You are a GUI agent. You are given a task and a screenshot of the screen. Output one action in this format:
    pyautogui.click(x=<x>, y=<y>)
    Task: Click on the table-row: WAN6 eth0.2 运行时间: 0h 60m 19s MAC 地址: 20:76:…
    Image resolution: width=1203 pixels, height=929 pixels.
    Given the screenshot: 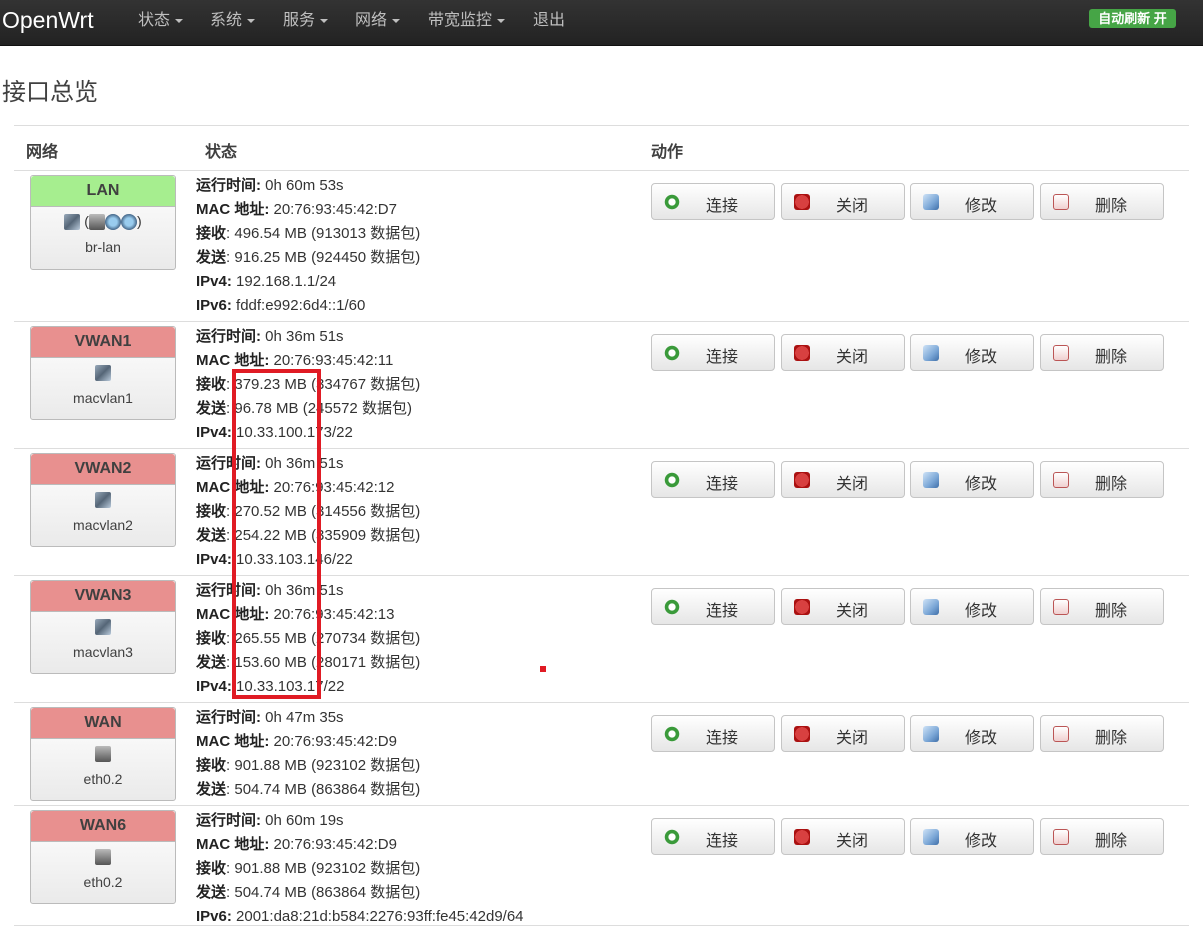 What is the action you would take?
    pyautogui.click(x=601, y=866)
    